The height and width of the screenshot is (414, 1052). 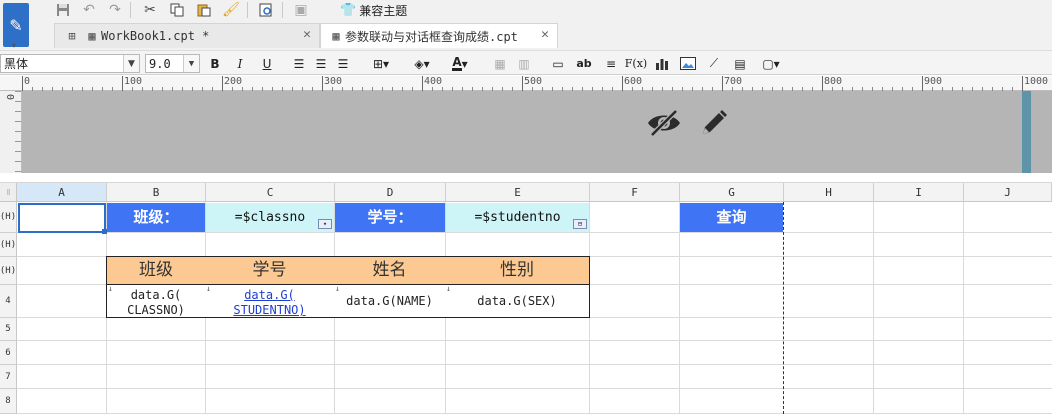 I want to click on cut-icon: ✂, so click(x=150, y=10).